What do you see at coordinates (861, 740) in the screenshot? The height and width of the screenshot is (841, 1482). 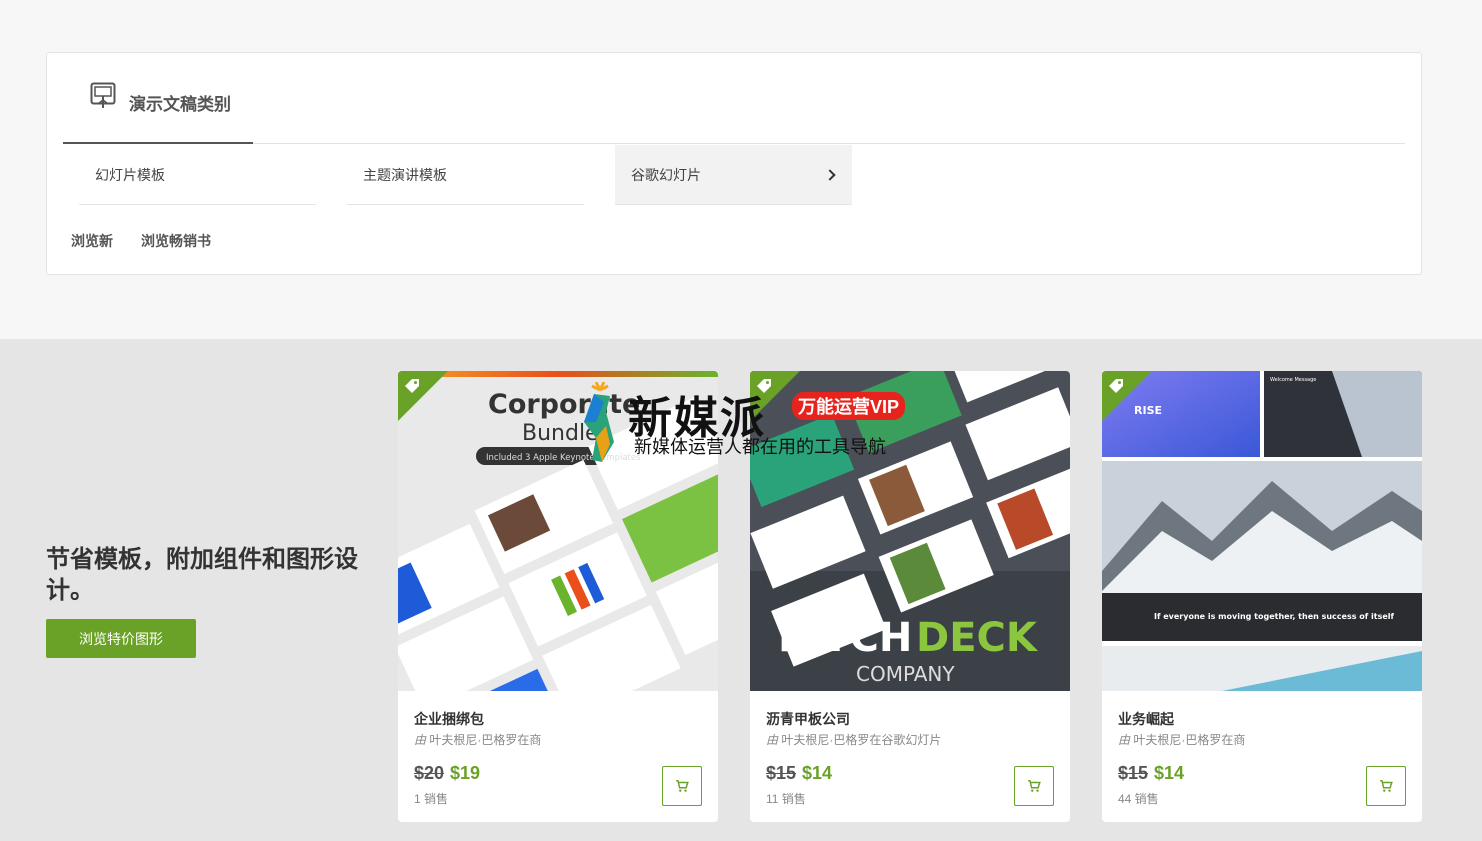 I see `author-name: 叶夫根尼·巴格罗在谷歌幻灯片` at bounding box center [861, 740].